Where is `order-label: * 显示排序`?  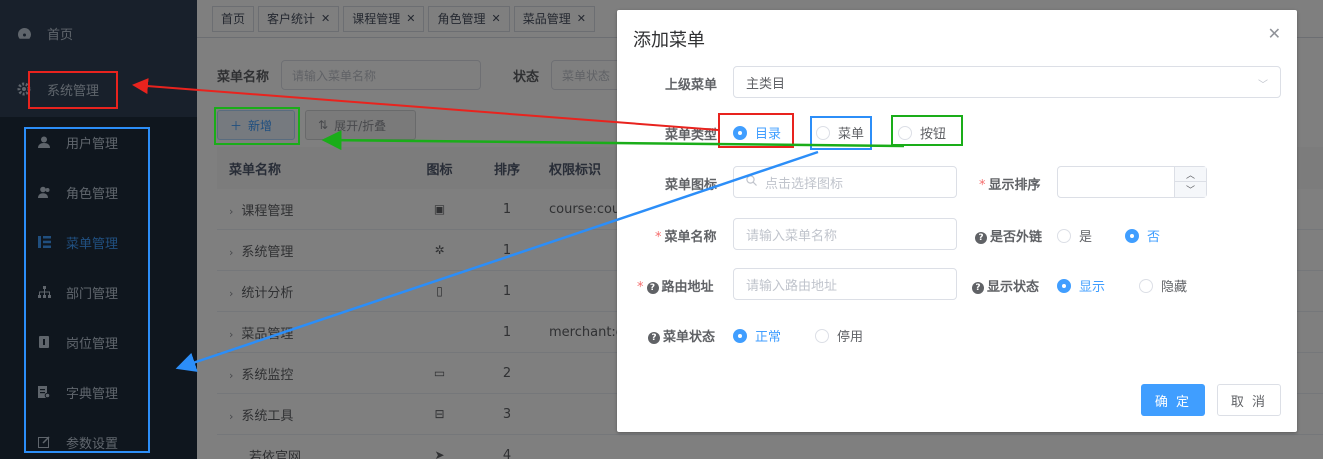 order-label: * 显示排序 is located at coordinates (1010, 185).